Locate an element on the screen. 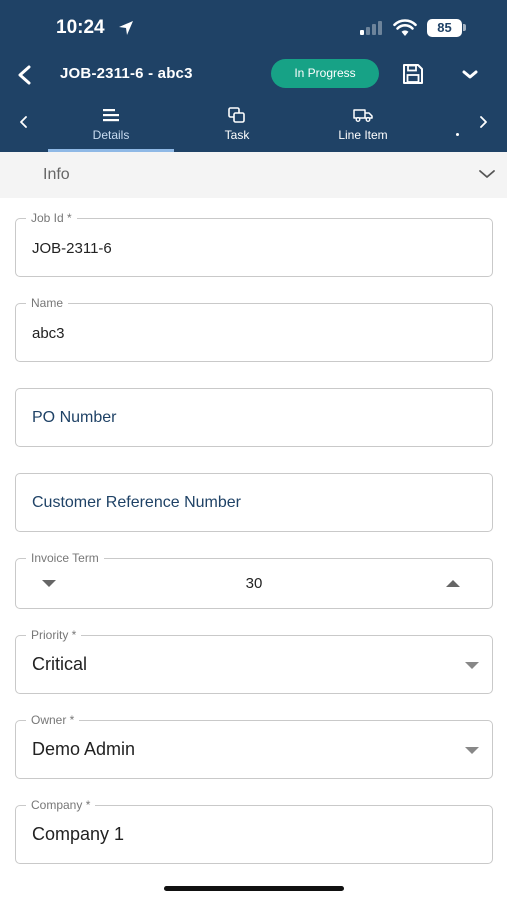  status-time: 10:24 is located at coordinates (80, 27).